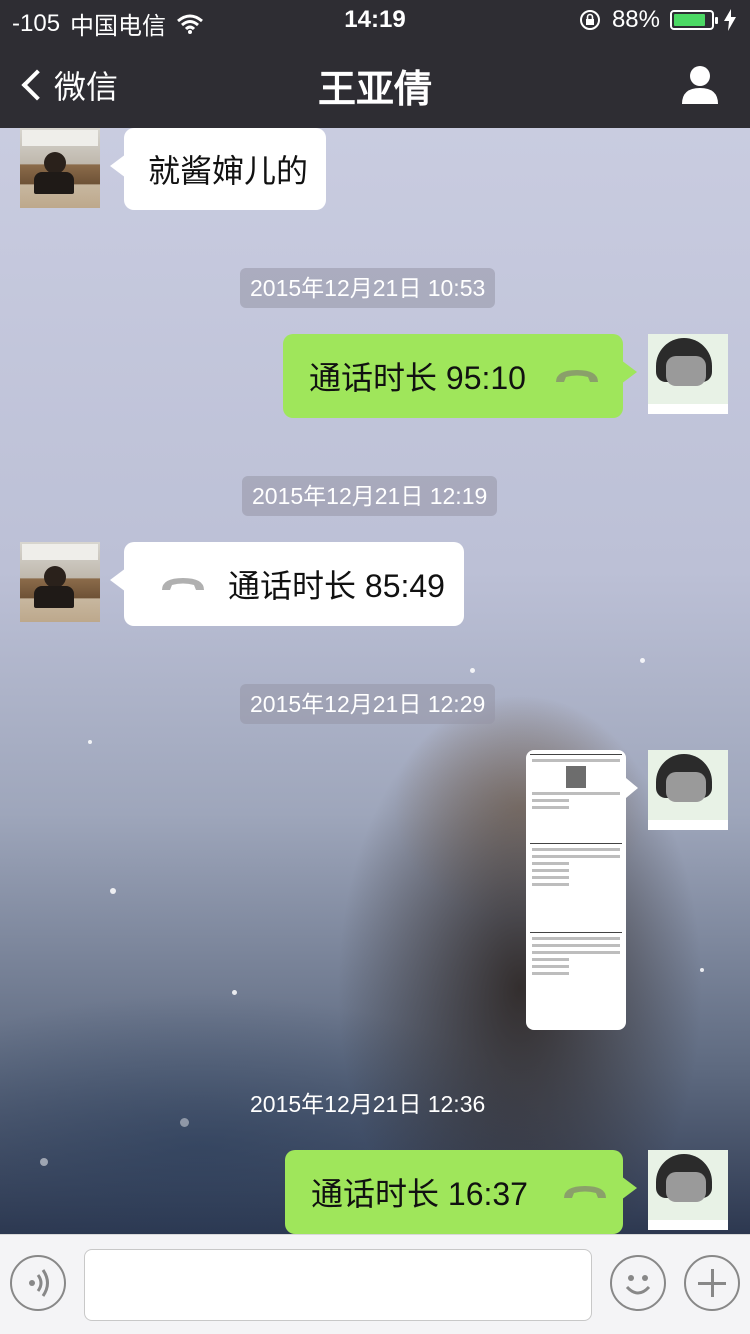  What do you see at coordinates (368, 704) in the screenshot?
I see `timestamp: 2015年12月21日 12:29` at bounding box center [368, 704].